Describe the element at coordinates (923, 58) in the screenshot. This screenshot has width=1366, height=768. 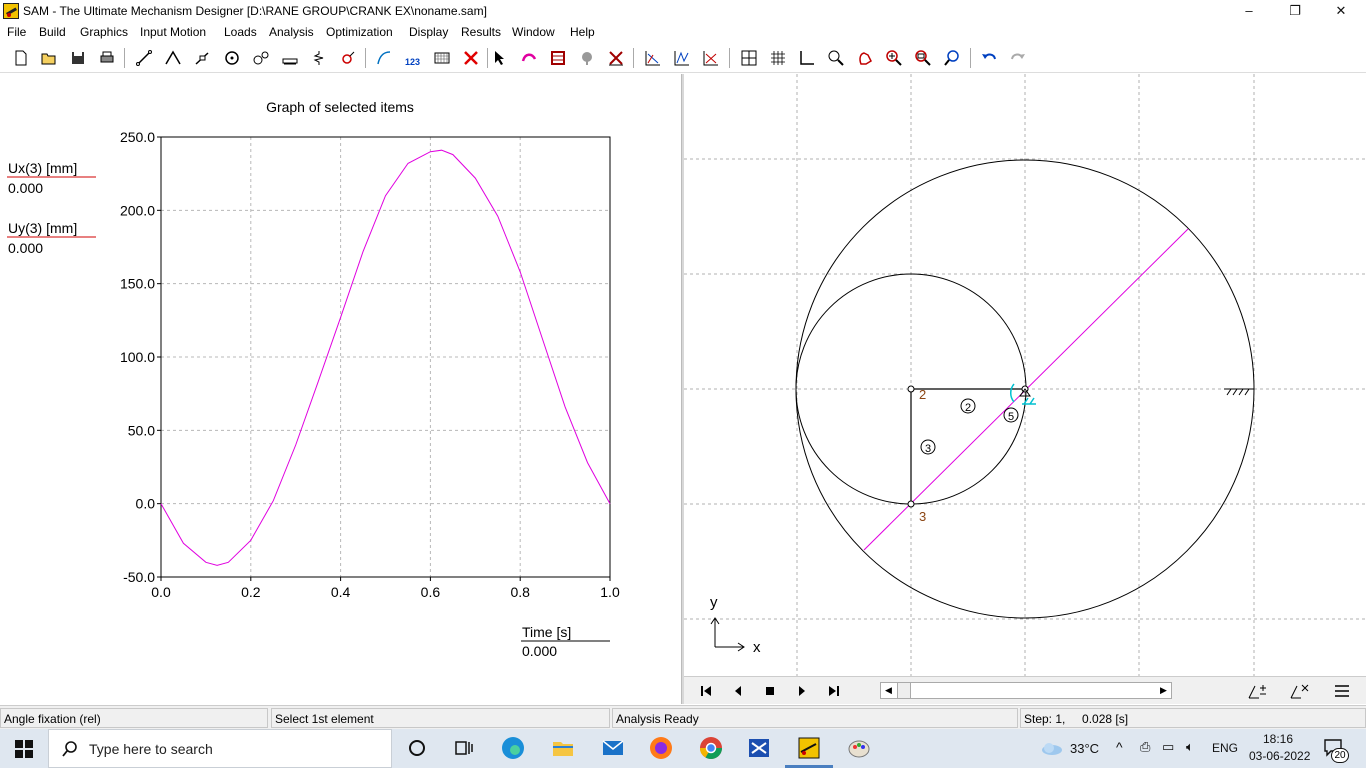
I see `zoom-fit-icon` at that location.